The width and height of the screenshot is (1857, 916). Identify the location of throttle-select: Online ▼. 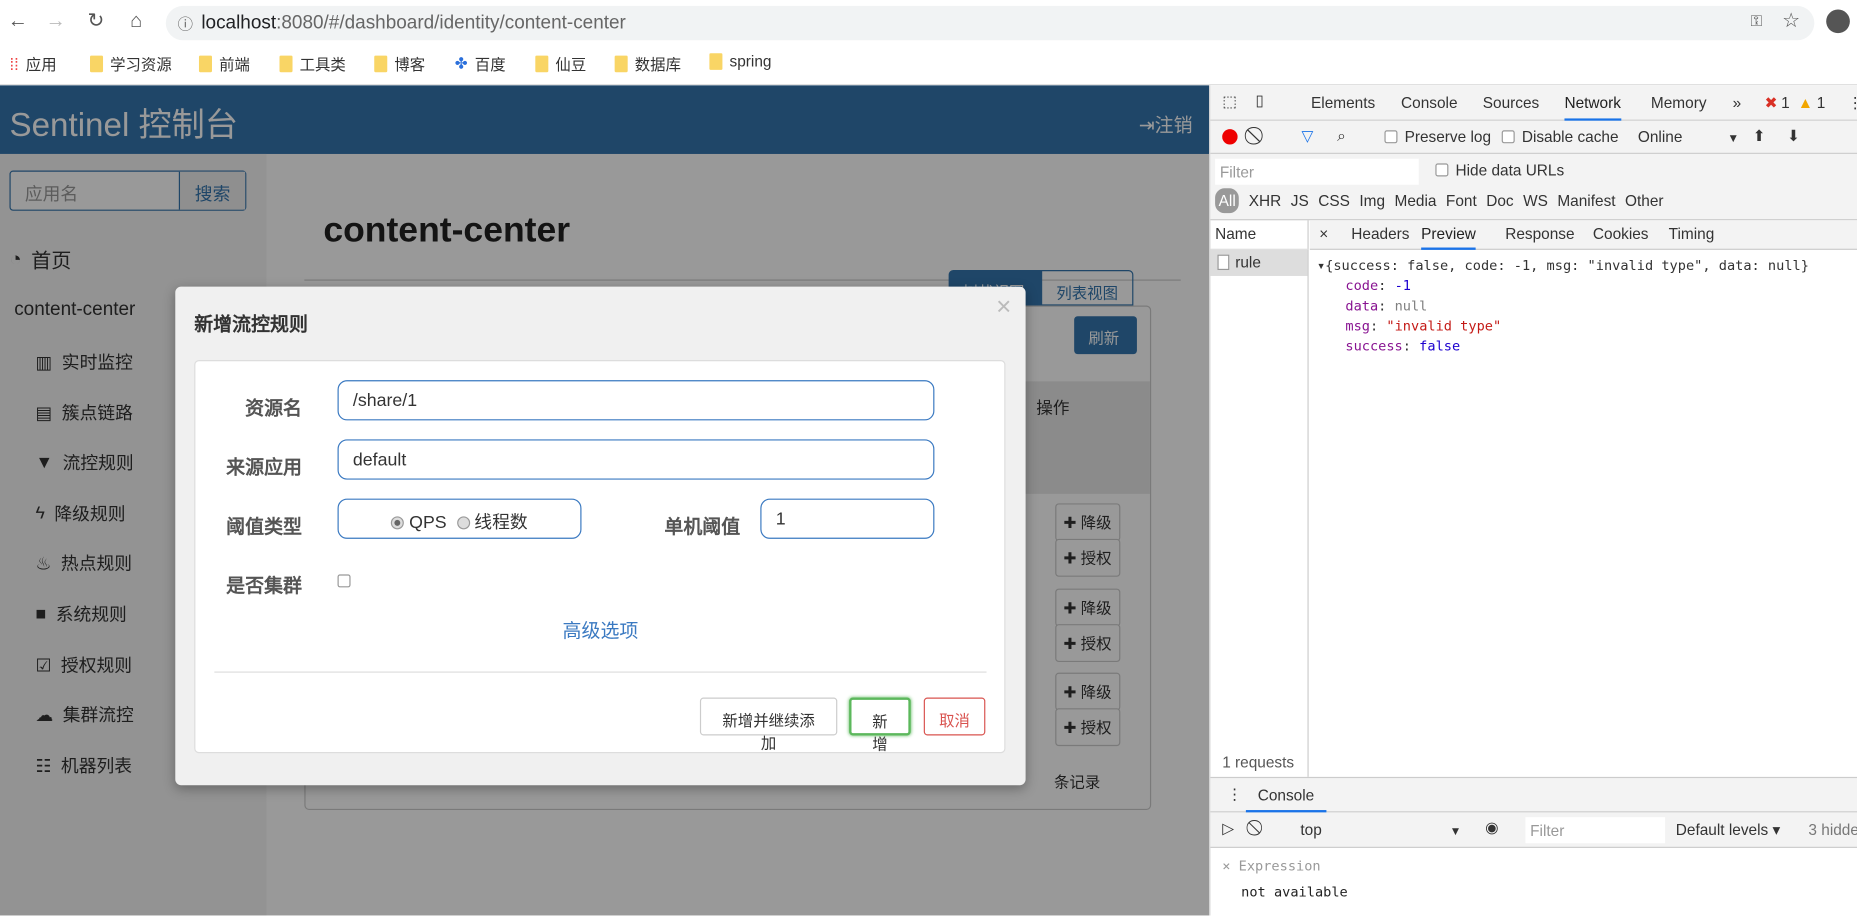
(1688, 137).